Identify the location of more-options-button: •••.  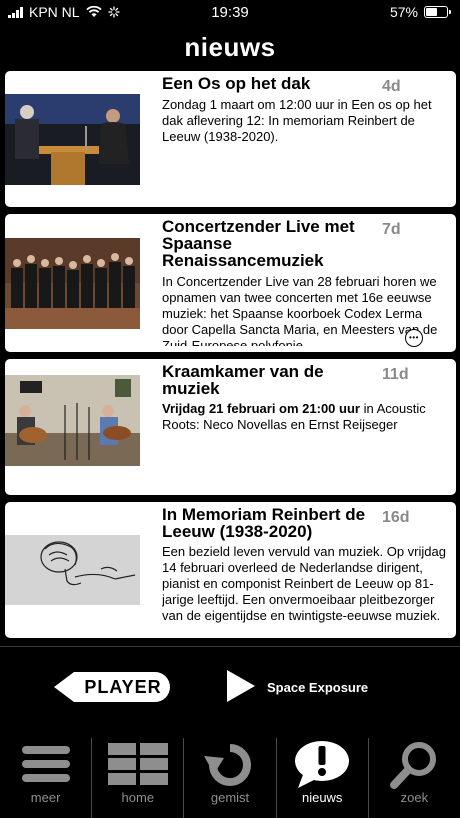
(414, 338).